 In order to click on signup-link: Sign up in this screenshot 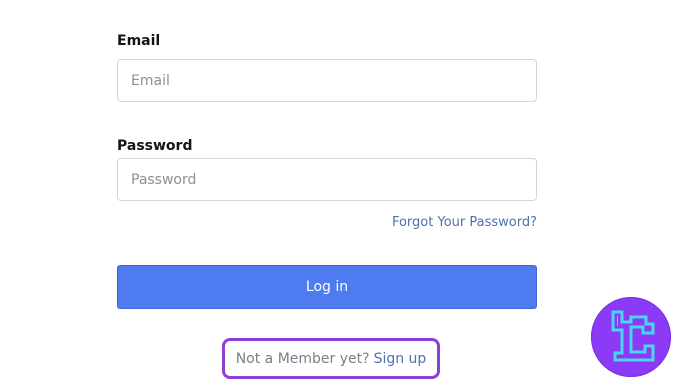, I will do `click(400, 359)`.